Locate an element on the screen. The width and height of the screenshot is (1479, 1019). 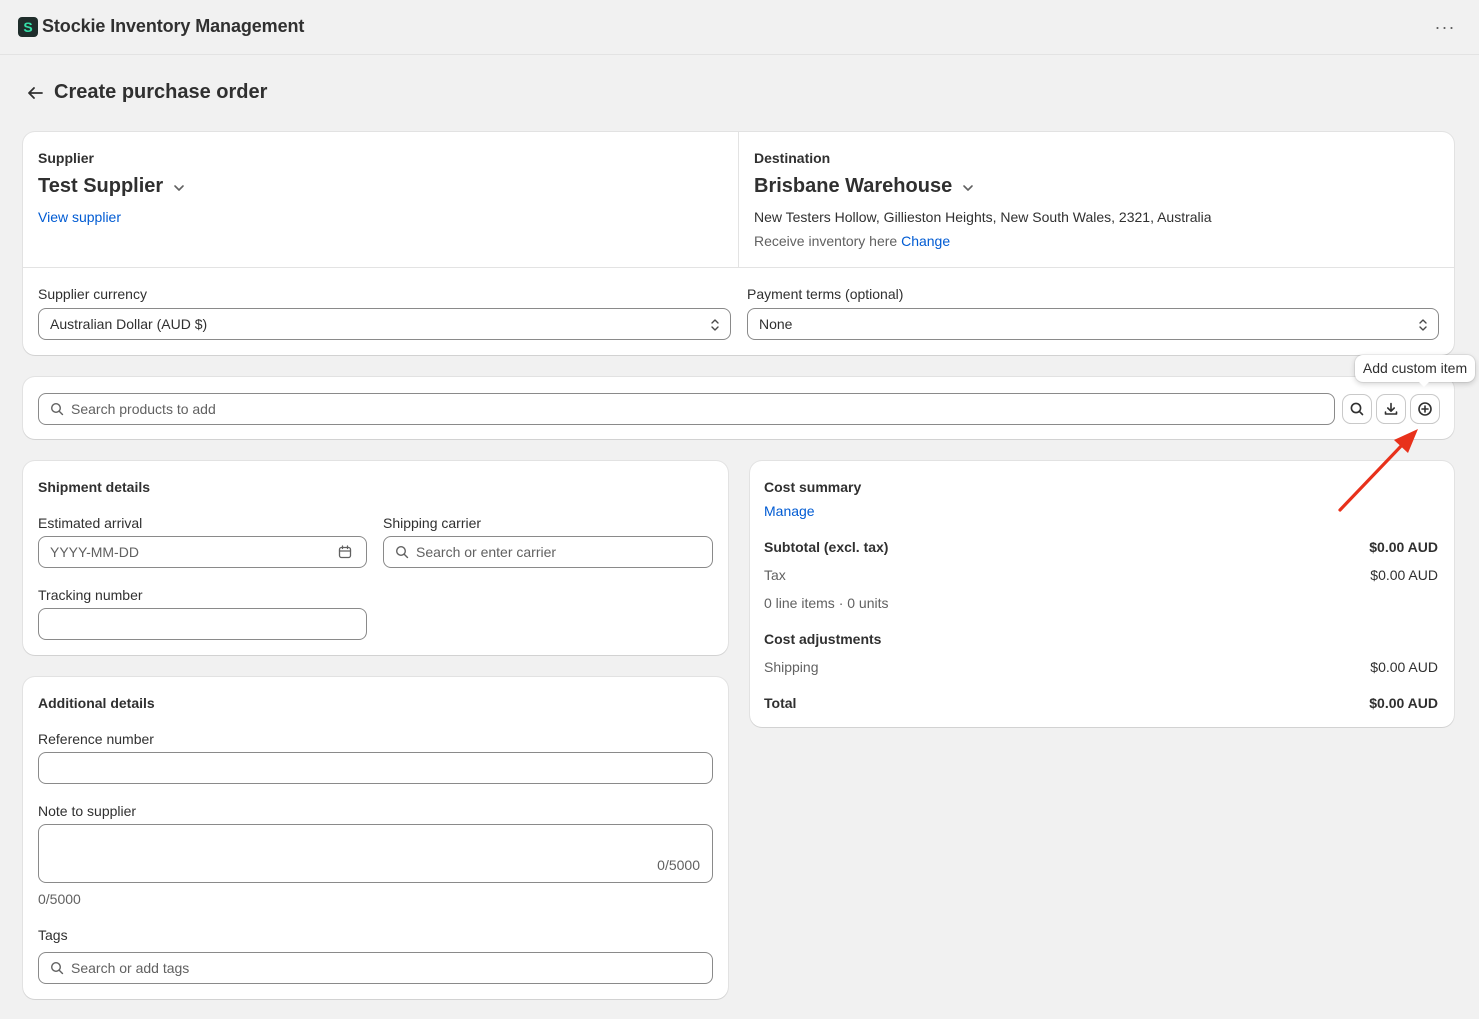
tracking-number-input is located at coordinates (202, 624).